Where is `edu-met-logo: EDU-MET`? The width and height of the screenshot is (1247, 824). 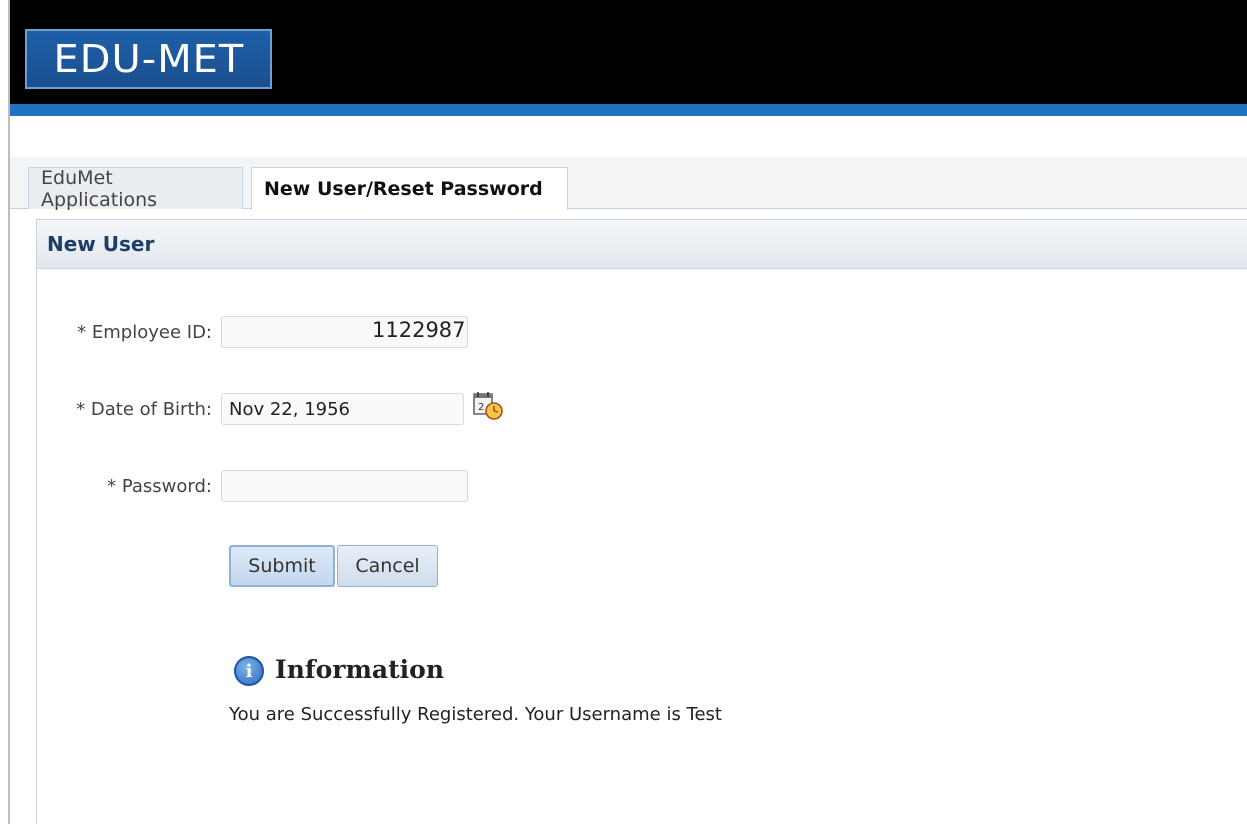
edu-met-logo: EDU-MET is located at coordinates (148, 59).